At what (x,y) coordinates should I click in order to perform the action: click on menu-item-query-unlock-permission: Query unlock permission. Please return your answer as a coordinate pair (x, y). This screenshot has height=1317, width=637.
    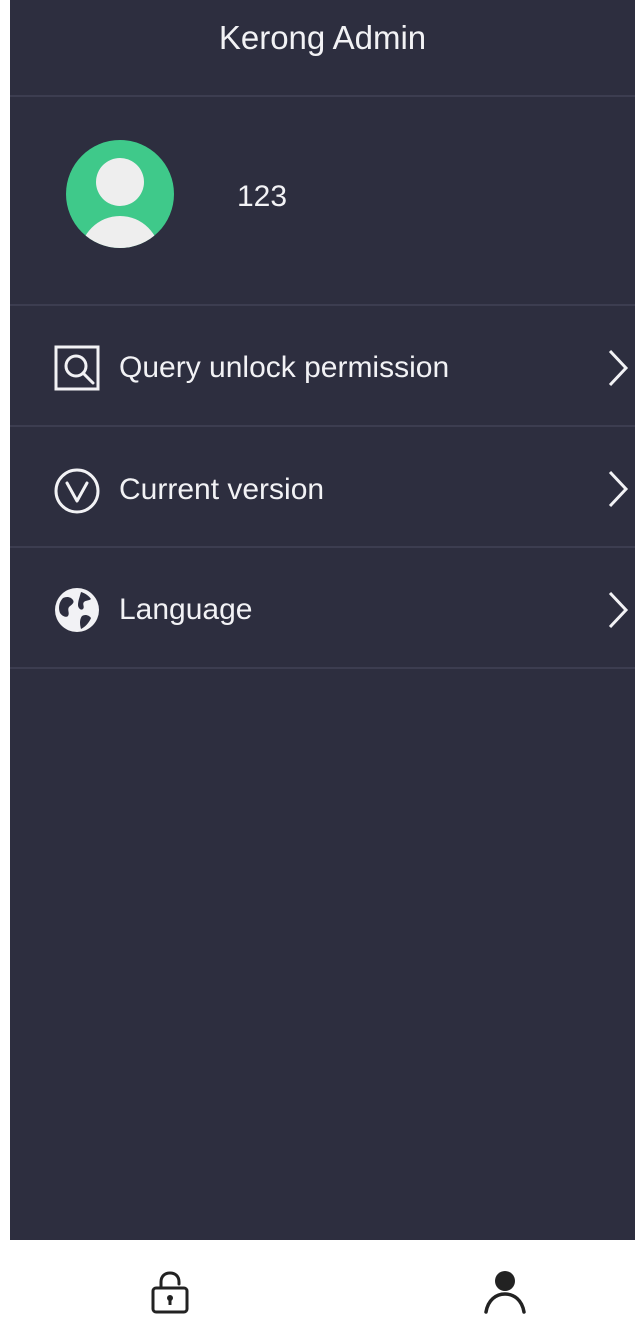
    Looking at the image, I should click on (322, 366).